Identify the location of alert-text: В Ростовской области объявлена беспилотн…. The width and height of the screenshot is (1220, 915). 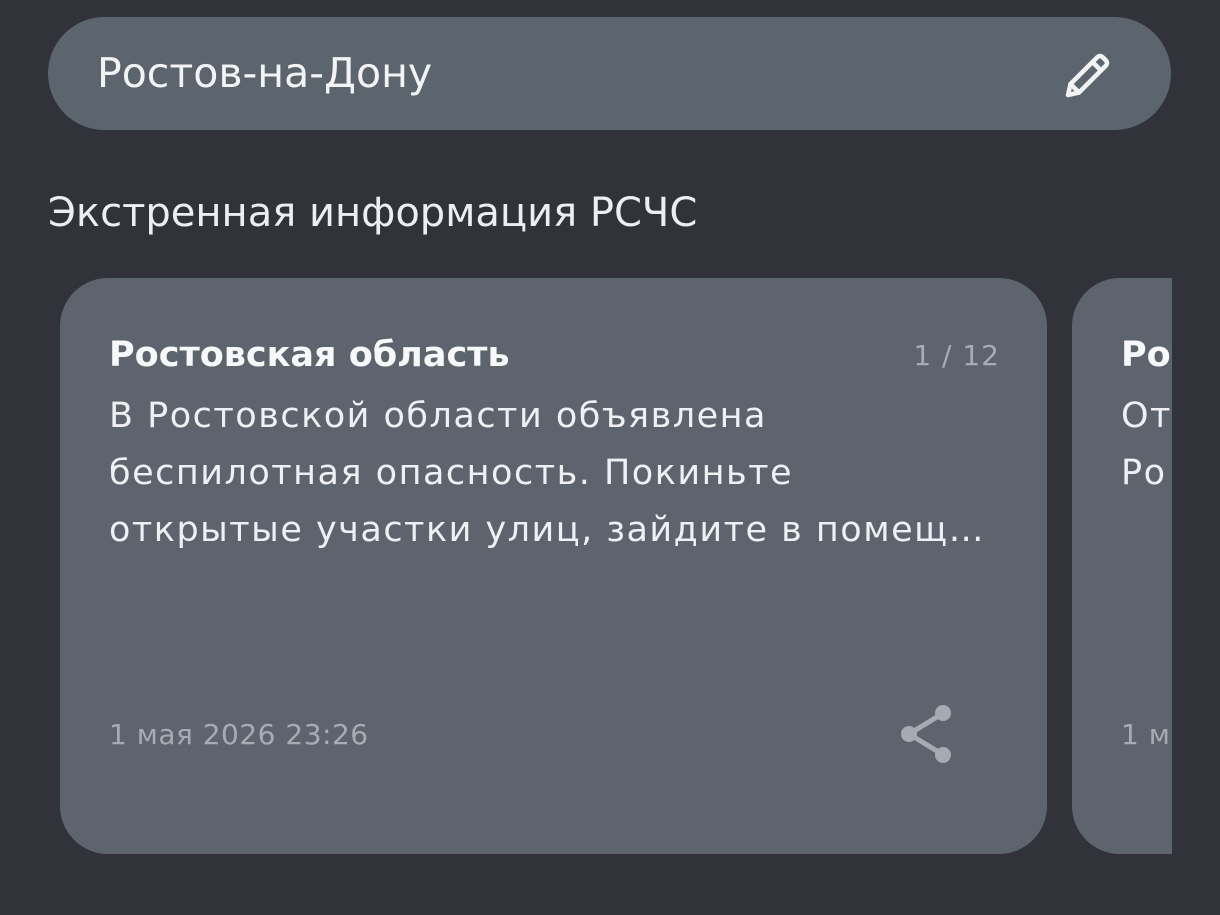
(554, 473).